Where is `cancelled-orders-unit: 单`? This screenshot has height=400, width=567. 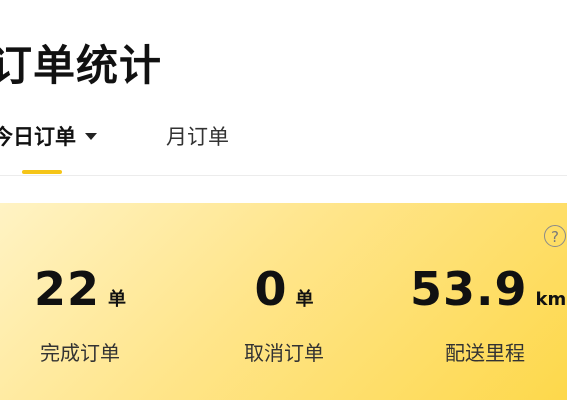 cancelled-orders-unit: 单 is located at coordinates (304, 299).